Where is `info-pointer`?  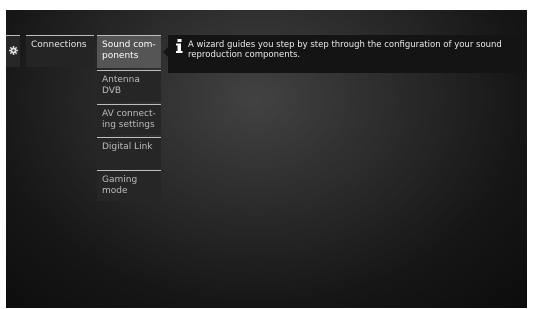
info-pointer is located at coordinates (165, 52).